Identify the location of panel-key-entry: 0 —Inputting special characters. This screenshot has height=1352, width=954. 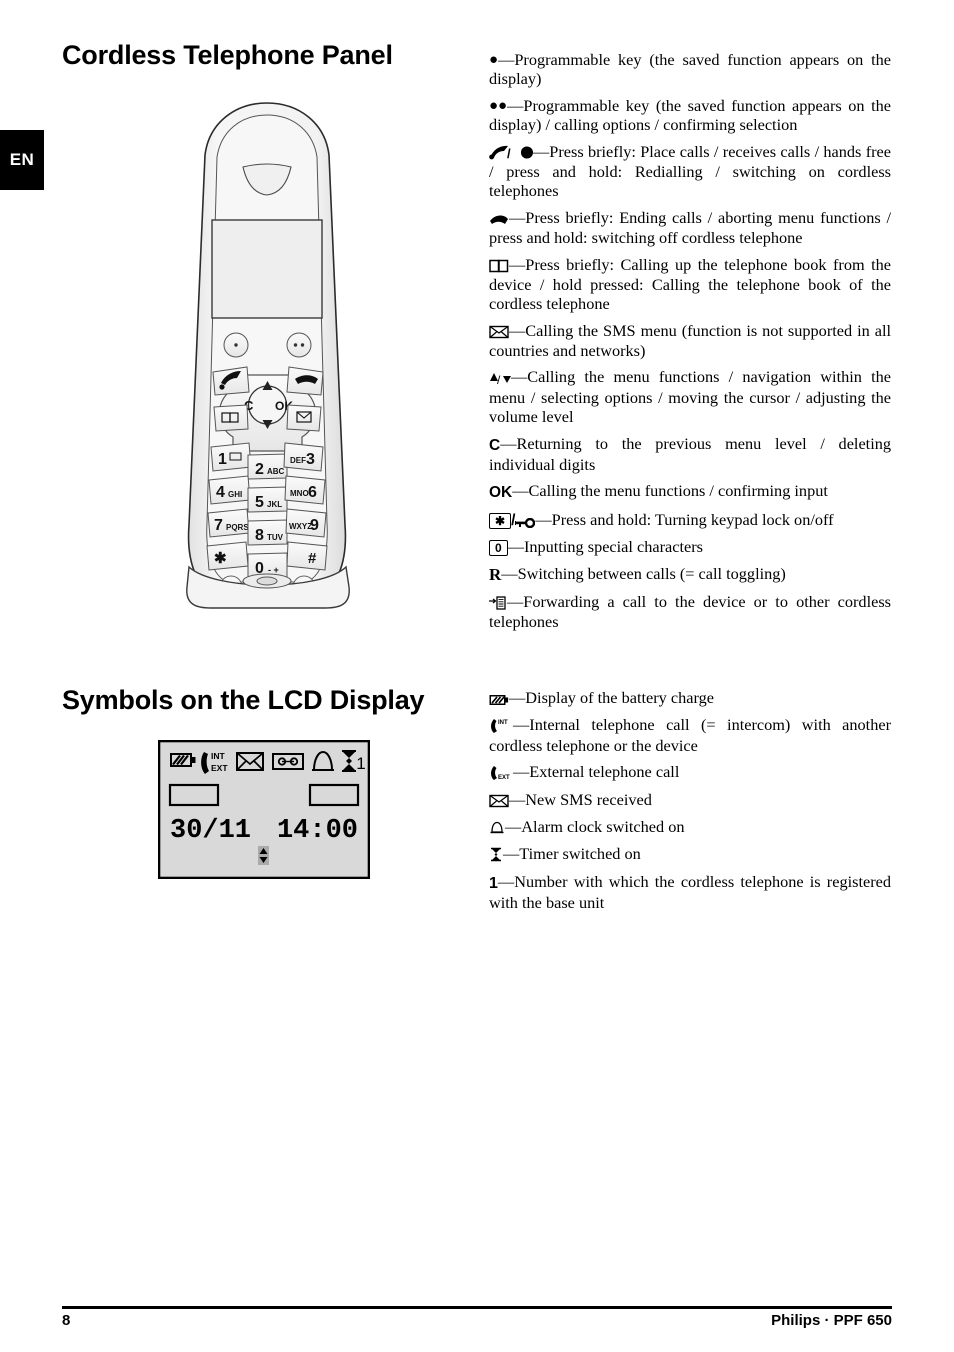
(690, 547).